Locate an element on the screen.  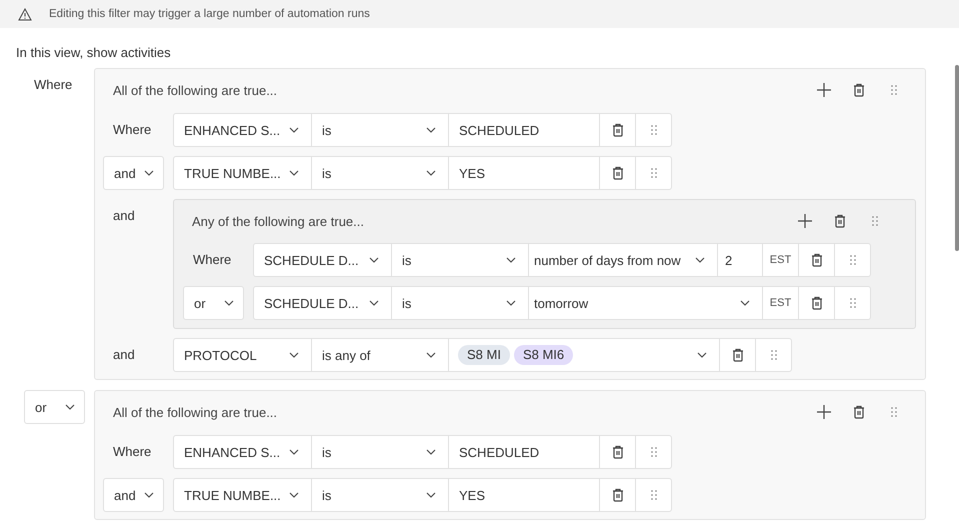
value-tag: S8 MI is located at coordinates (484, 355).